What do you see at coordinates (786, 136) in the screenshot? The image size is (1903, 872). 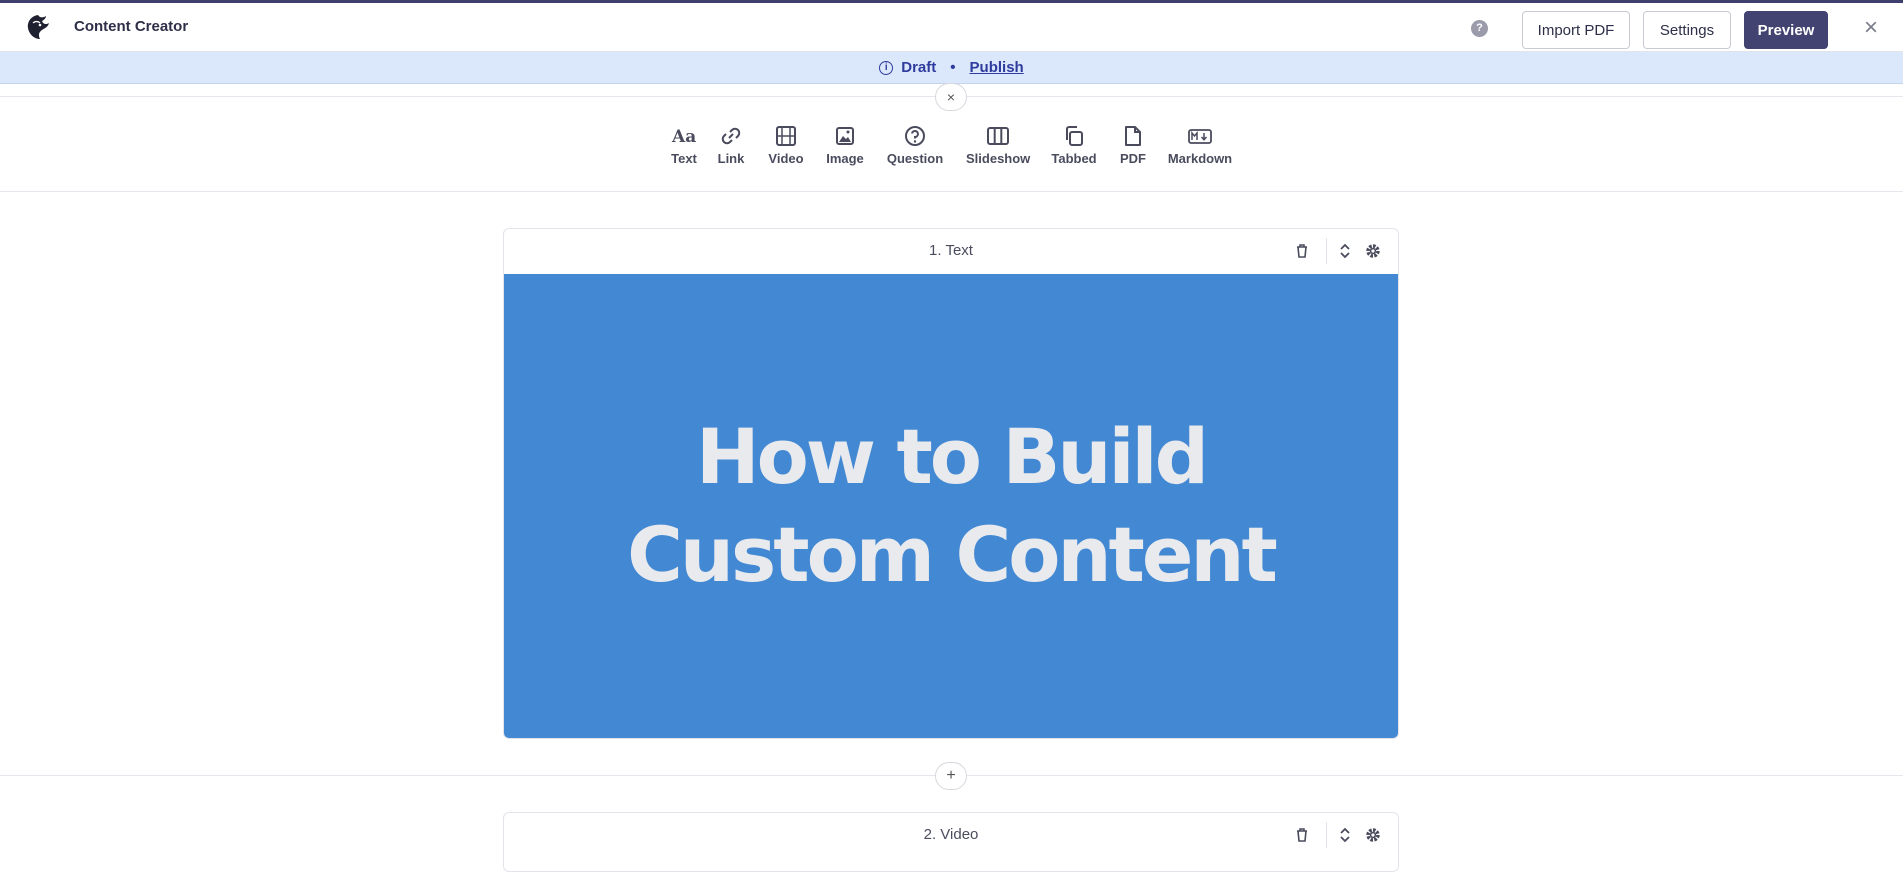 I see `film-icon` at bounding box center [786, 136].